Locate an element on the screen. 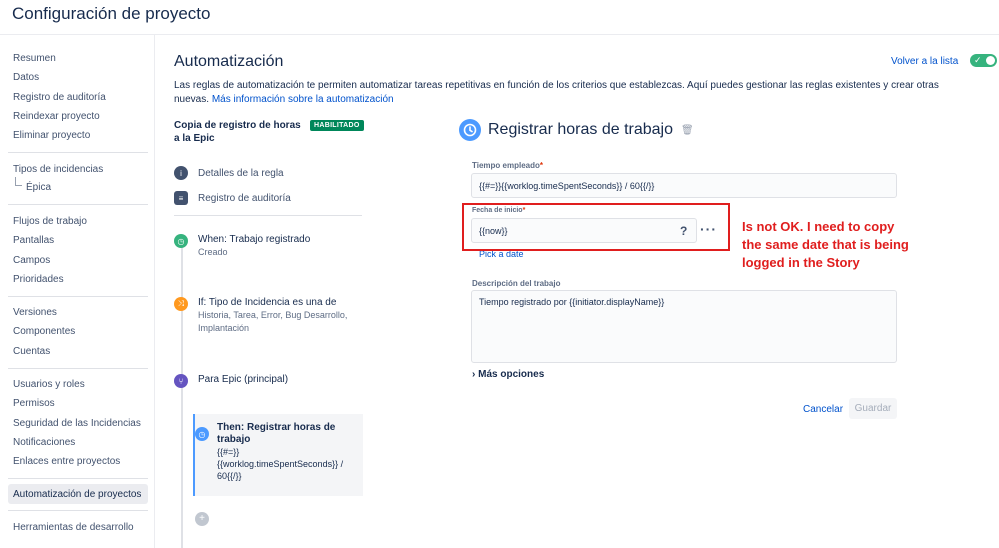 Image resolution: width=999 pixels, height=548 pixels. sidebar-item-componentes: Componentes is located at coordinates (44, 331).